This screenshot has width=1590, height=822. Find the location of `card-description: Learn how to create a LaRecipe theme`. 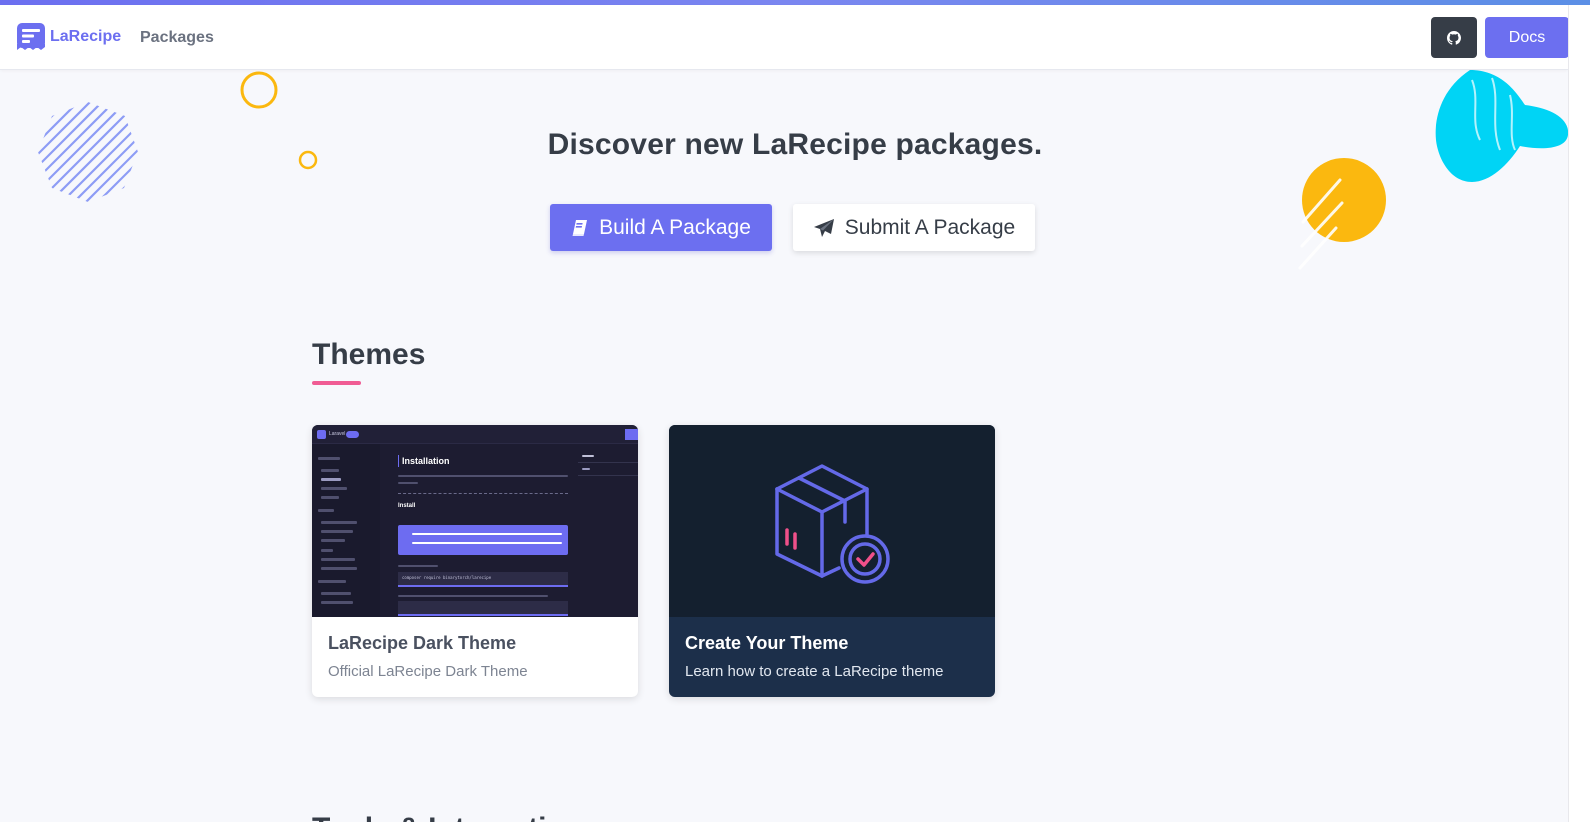

card-description: Learn how to create a LaRecipe theme is located at coordinates (814, 671).